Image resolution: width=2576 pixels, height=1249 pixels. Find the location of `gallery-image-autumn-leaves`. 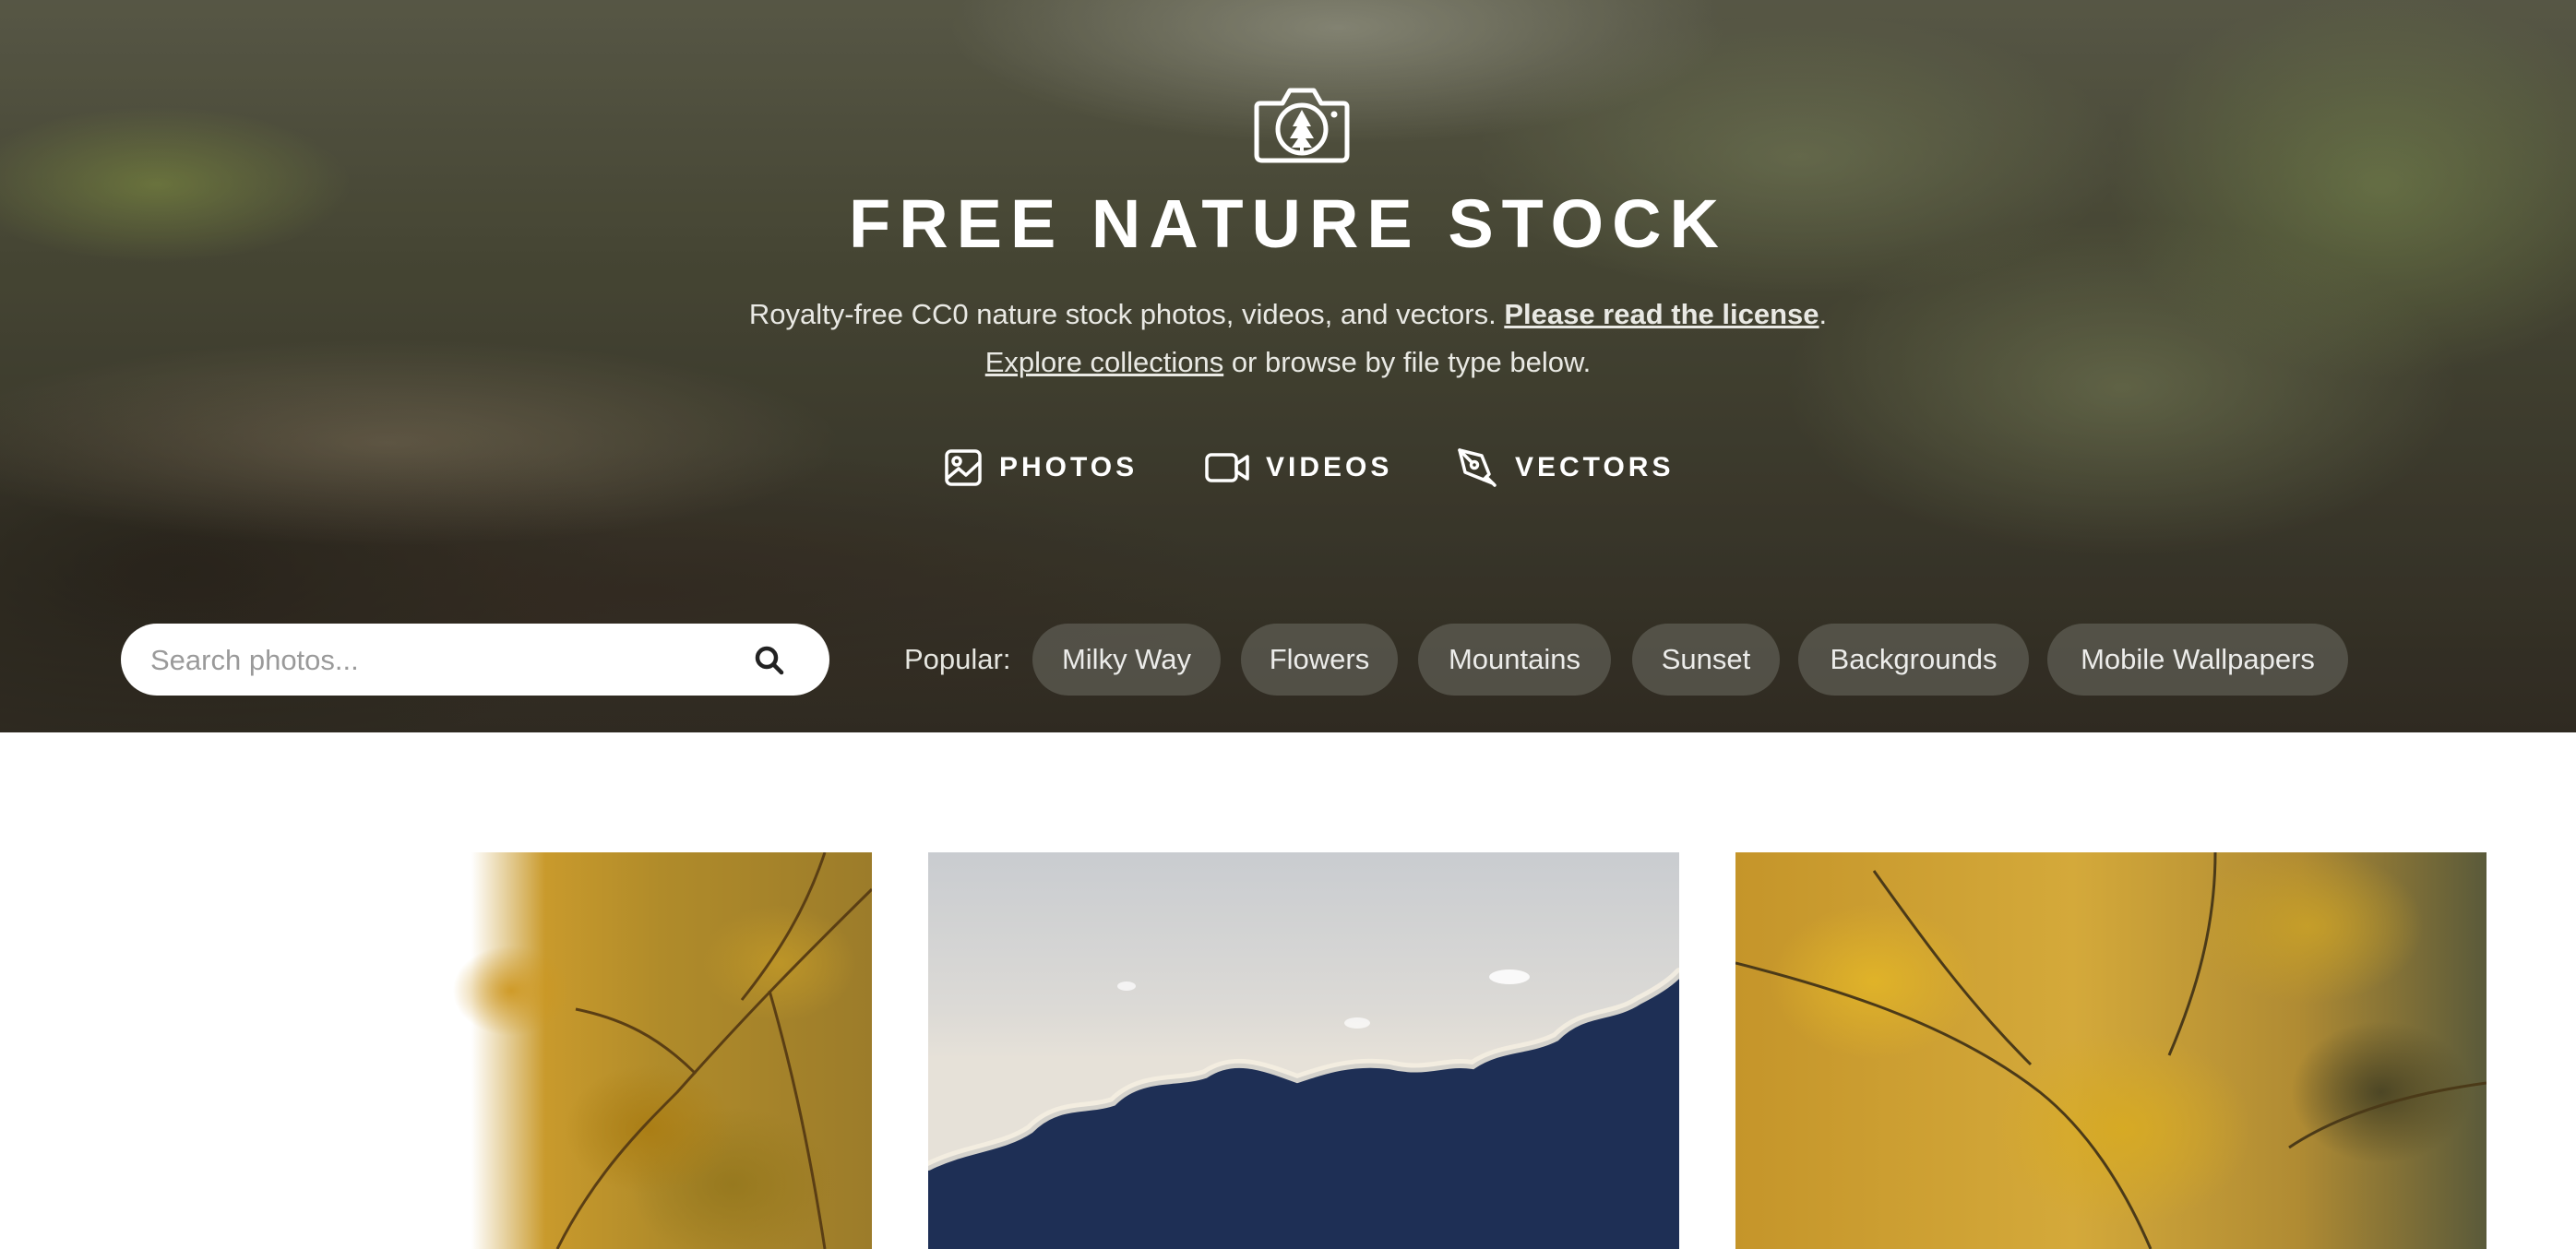

gallery-image-autumn-leaves is located at coordinates (608, 1050).